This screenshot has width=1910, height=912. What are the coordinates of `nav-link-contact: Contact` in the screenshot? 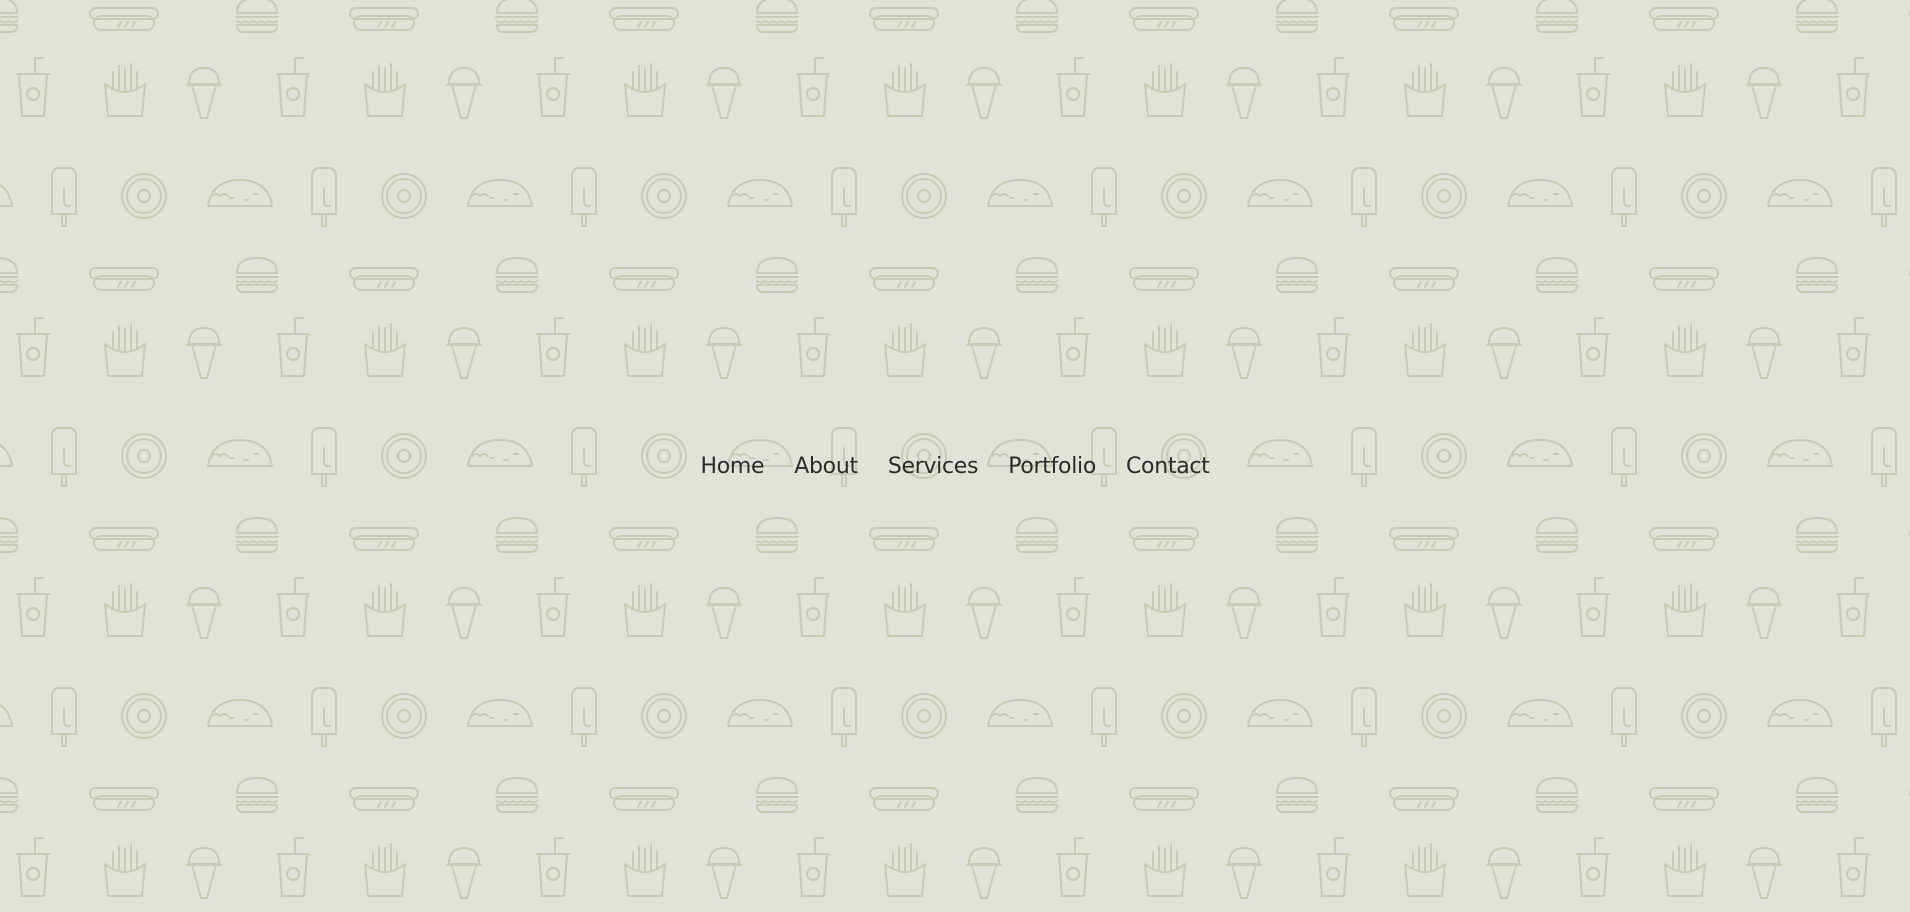 It's located at (1168, 467).